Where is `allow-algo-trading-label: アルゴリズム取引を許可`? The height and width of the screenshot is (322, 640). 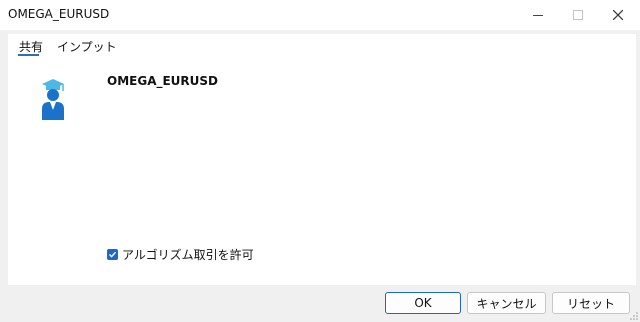
allow-algo-trading-label: アルゴリズム取引を許可 is located at coordinates (188, 255).